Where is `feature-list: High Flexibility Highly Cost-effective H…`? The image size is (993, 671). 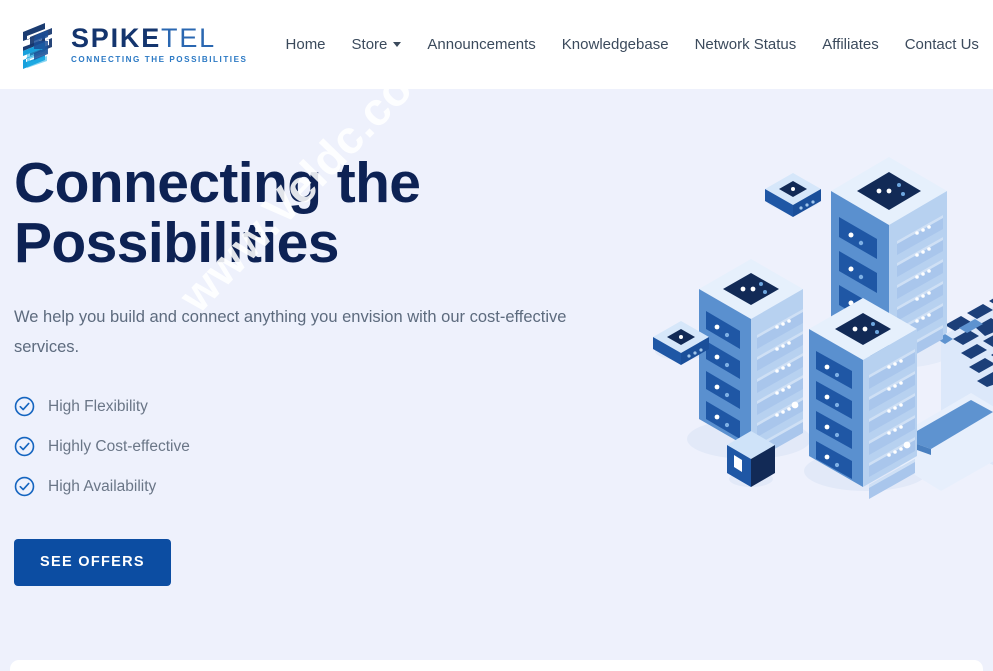 feature-list: High Flexibility Highly Cost-effective H… is located at coordinates (324, 447).